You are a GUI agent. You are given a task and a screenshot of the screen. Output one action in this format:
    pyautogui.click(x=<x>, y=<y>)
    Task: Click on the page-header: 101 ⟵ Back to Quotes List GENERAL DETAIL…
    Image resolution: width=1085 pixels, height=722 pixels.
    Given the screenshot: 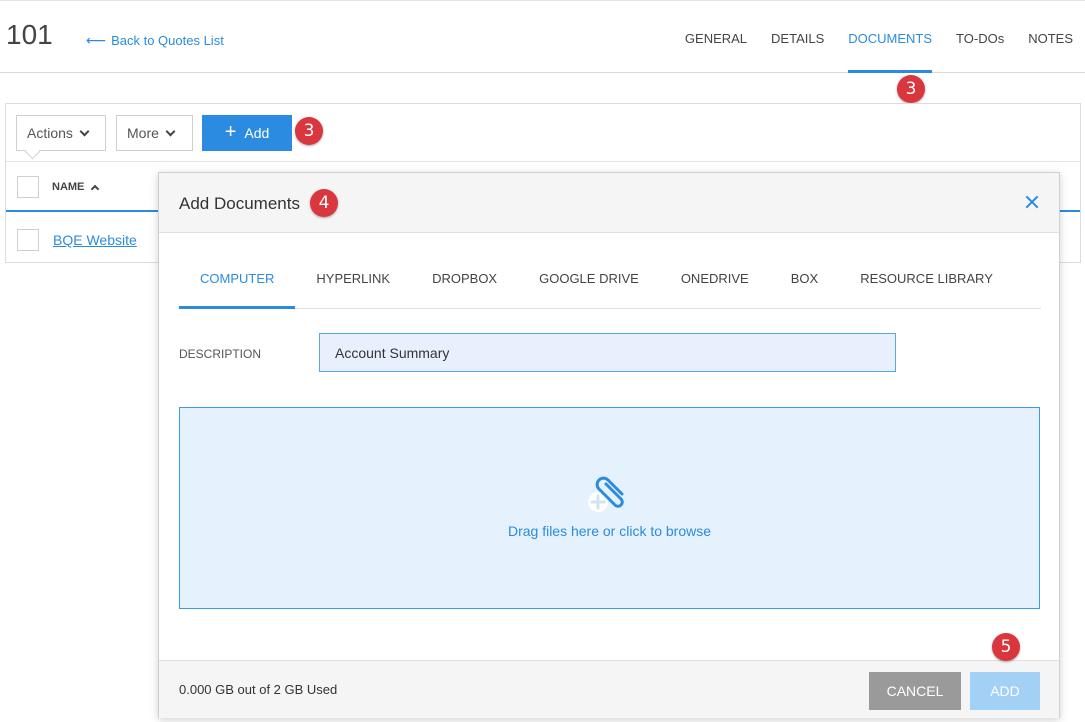 What is the action you would take?
    pyautogui.click(x=542, y=36)
    